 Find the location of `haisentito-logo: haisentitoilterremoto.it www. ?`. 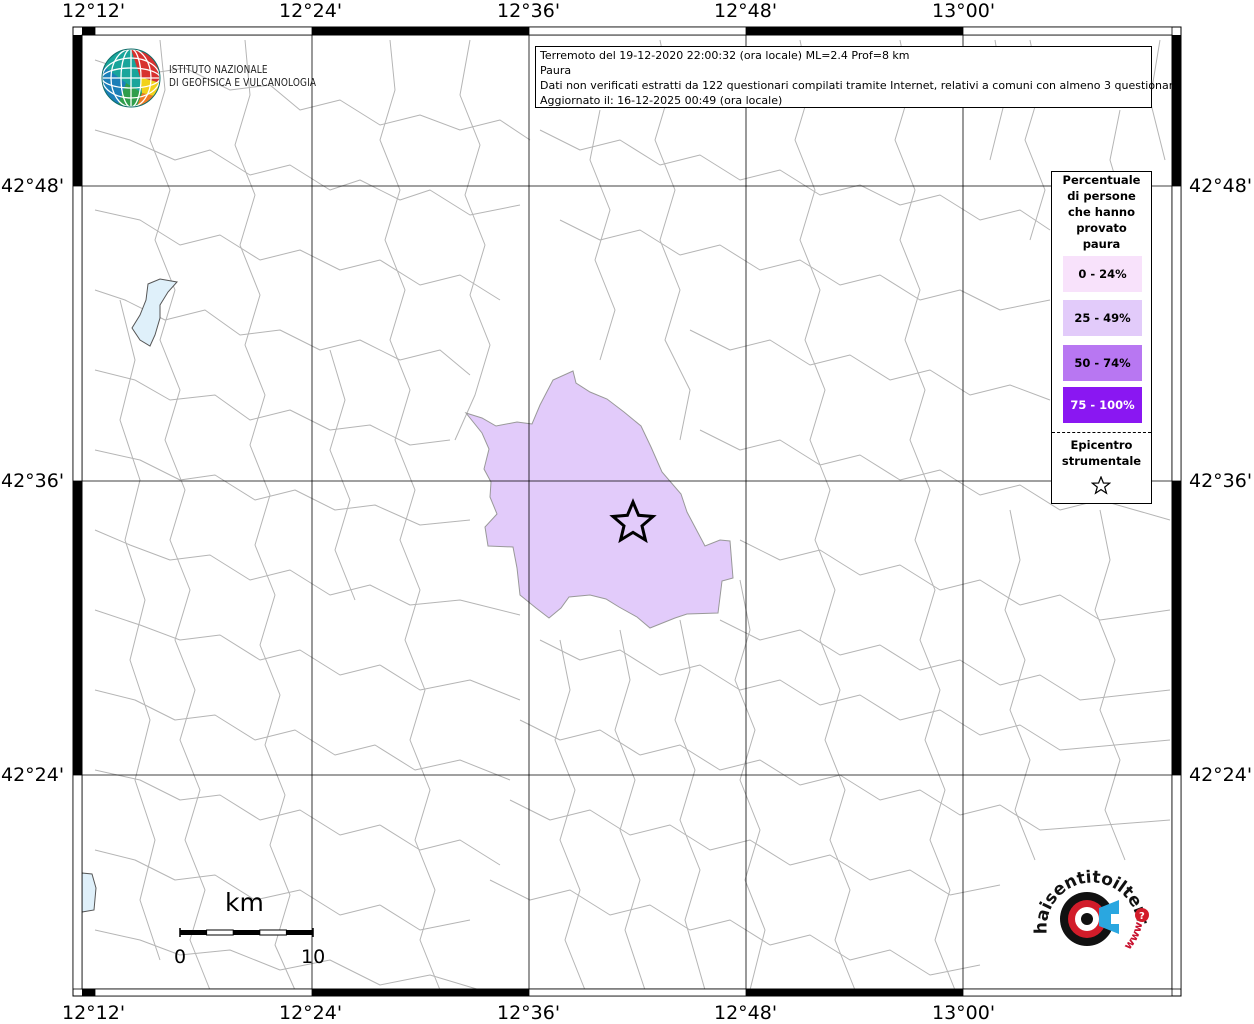

haisentito-logo: haisentitoilterremoto.it www. ? is located at coordinates (1089, 902).